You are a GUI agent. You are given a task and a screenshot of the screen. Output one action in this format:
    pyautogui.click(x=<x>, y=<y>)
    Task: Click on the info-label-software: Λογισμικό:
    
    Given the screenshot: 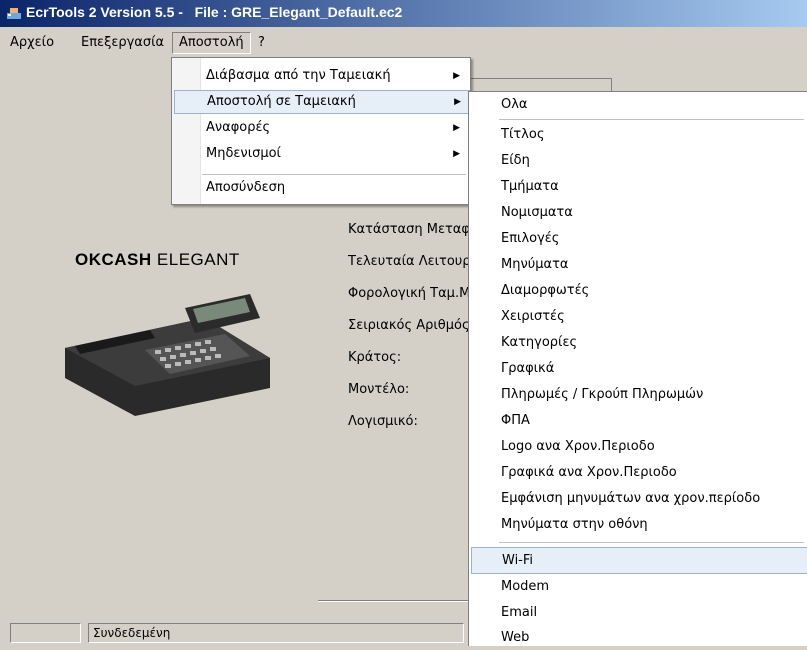 What is the action you would take?
    pyautogui.click(x=383, y=421)
    